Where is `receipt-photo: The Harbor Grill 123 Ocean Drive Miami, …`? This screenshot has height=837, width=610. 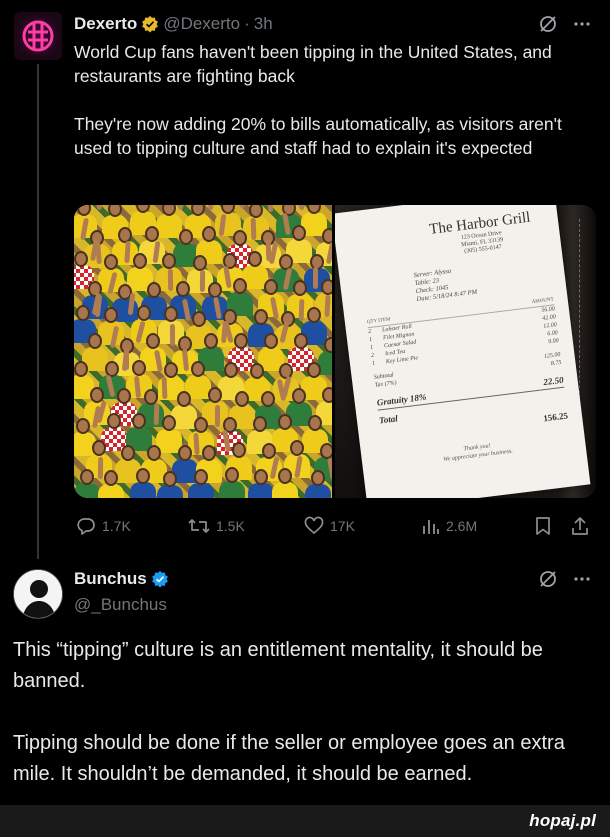
receipt-photo: The Harbor Grill 123 Ocean Drive Miami, … is located at coordinates (465, 351).